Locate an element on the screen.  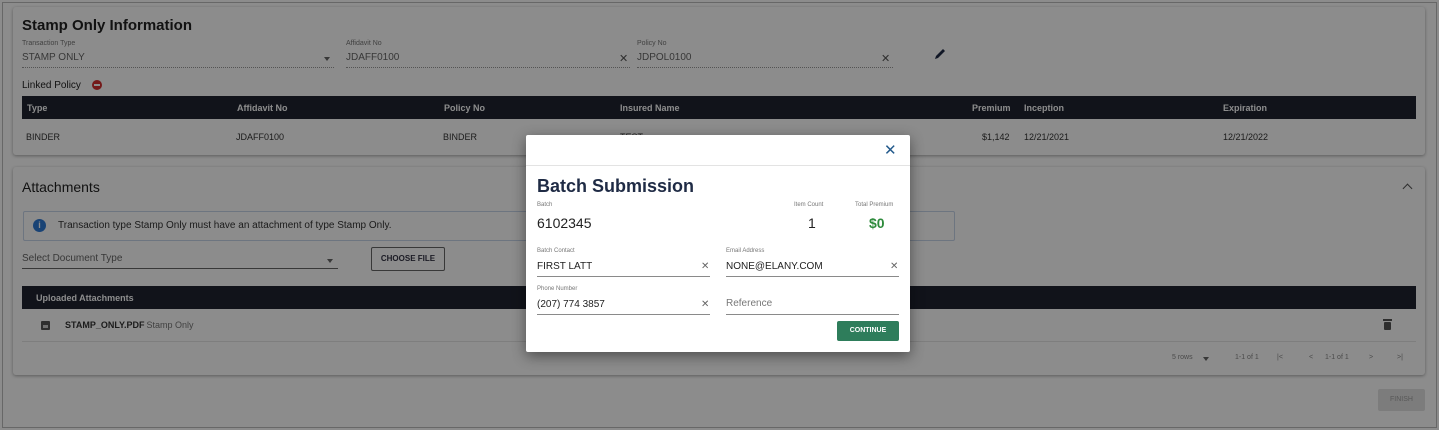
clear-phone-icon: ✕ is located at coordinates (705, 304).